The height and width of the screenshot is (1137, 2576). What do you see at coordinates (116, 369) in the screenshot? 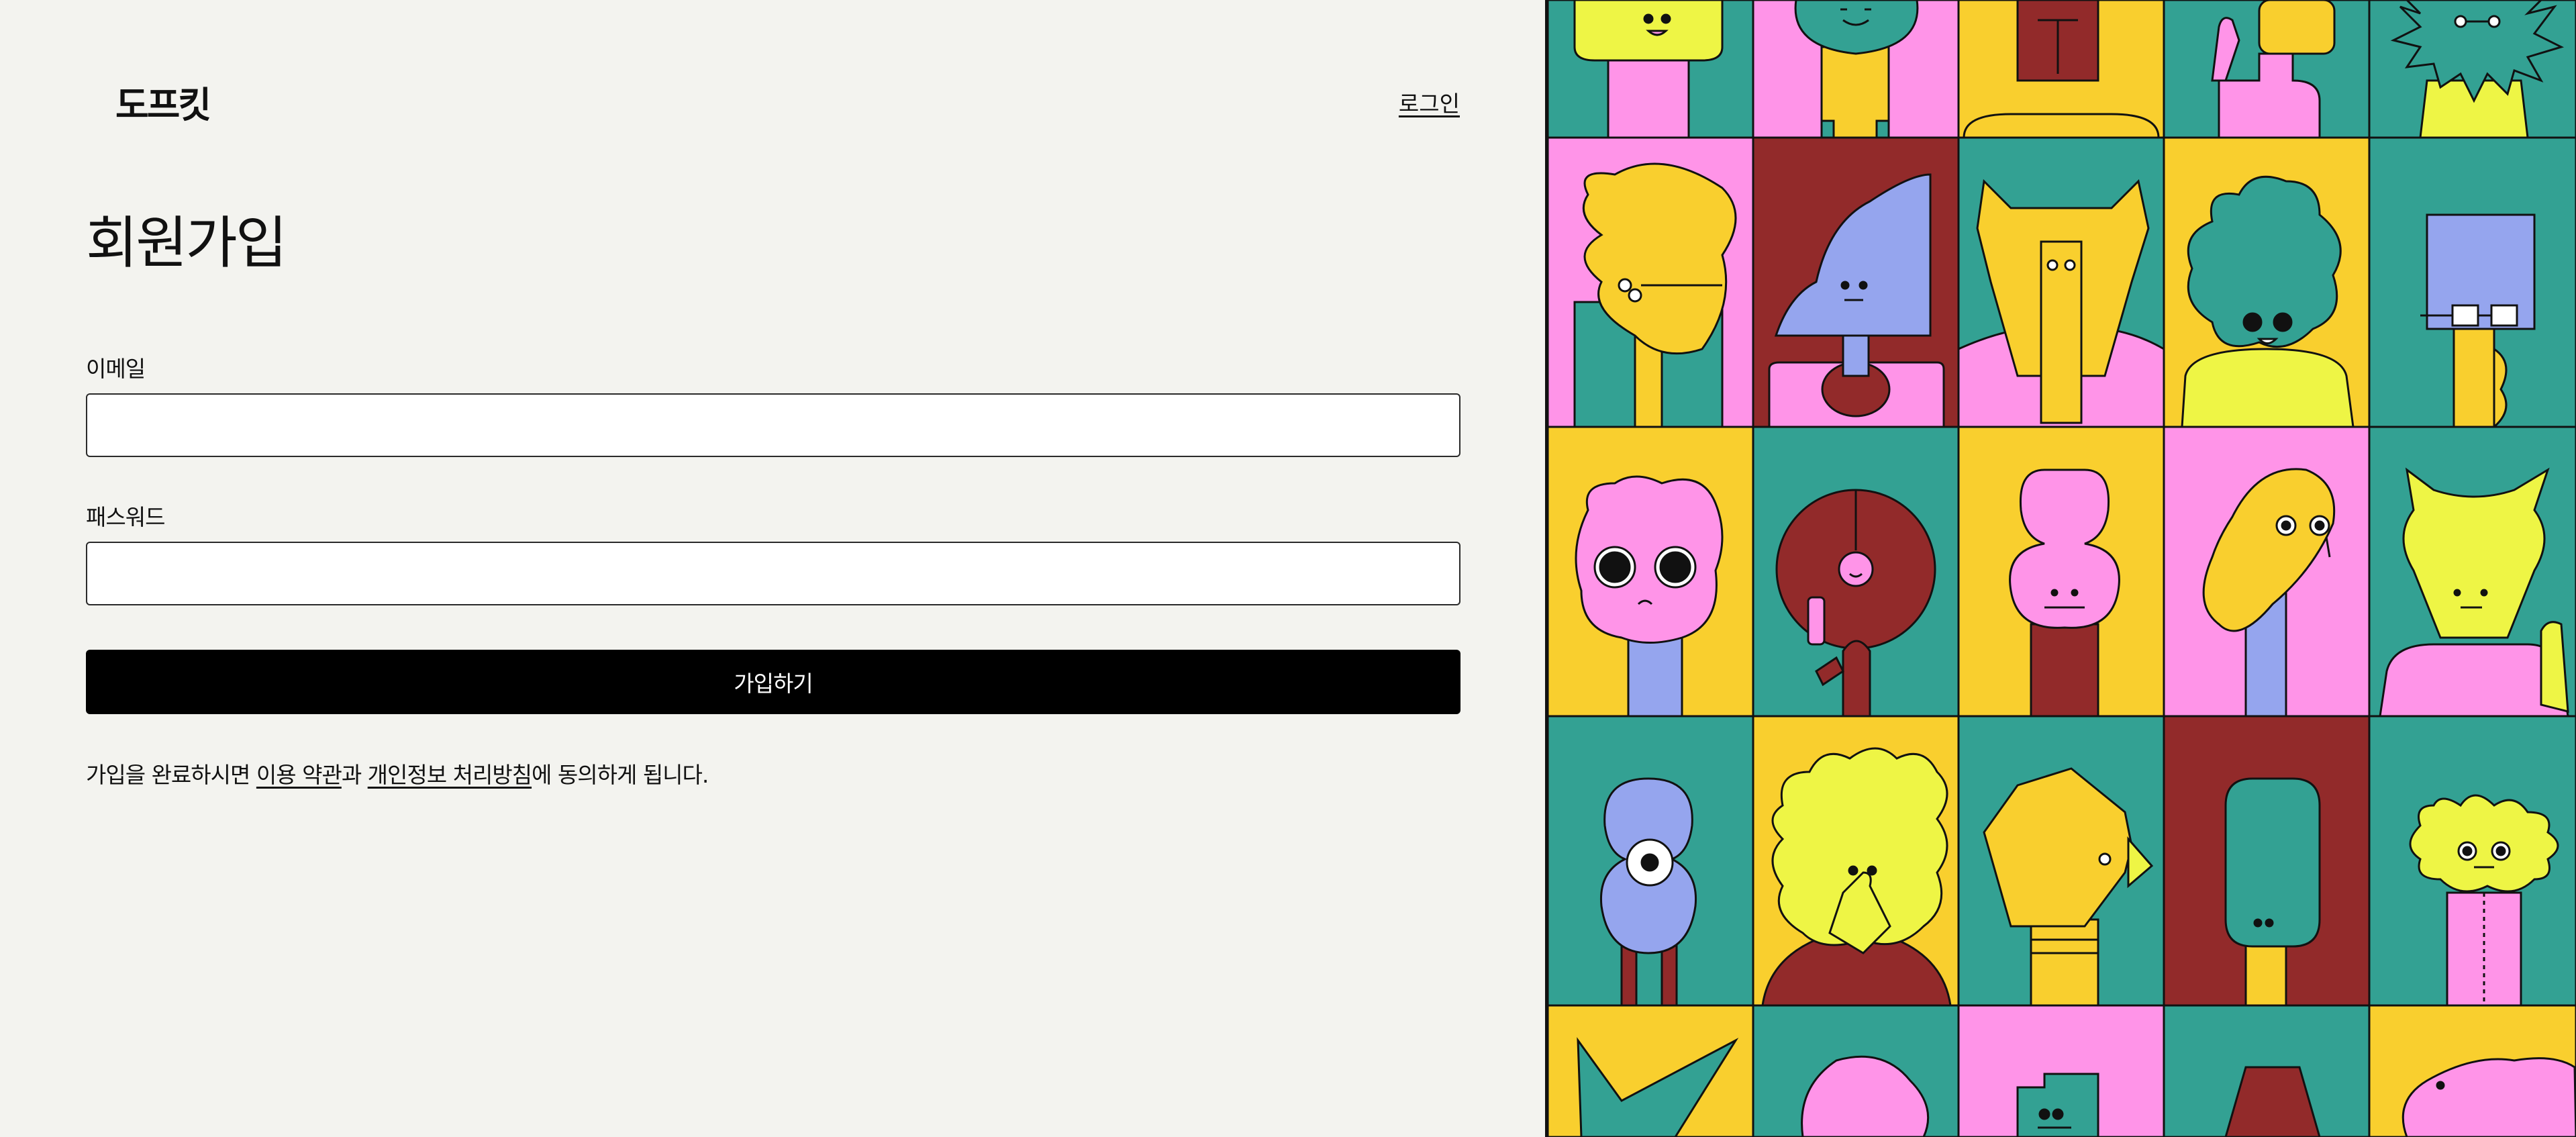
I see `email-label: 이메일` at bounding box center [116, 369].